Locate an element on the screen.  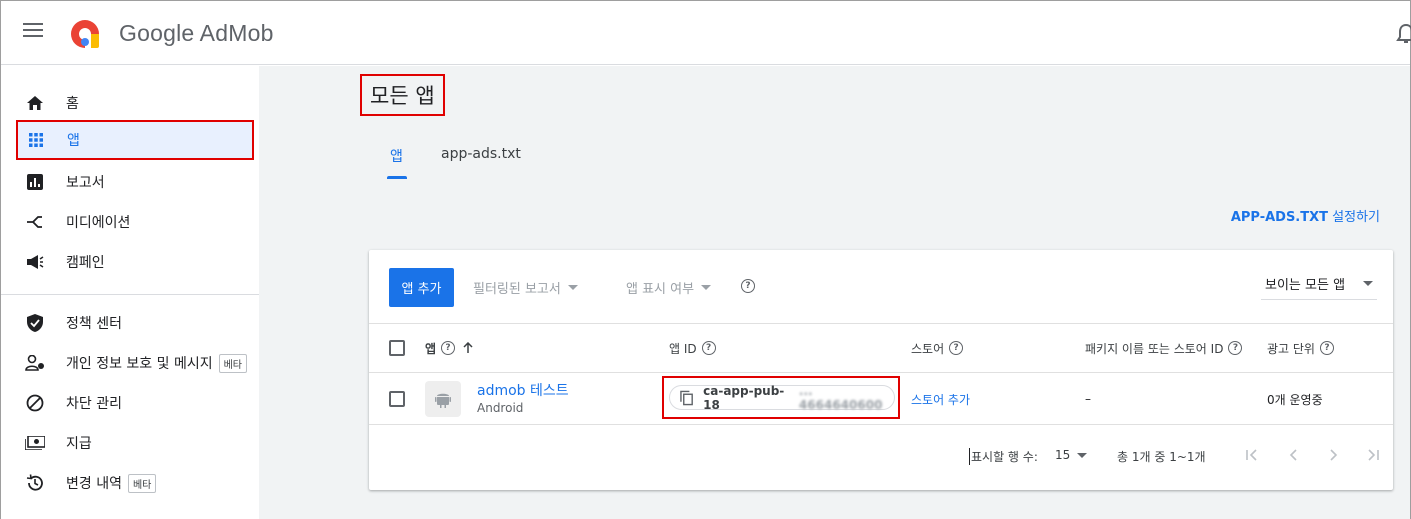
first-page-icon is located at coordinates (1252, 455).